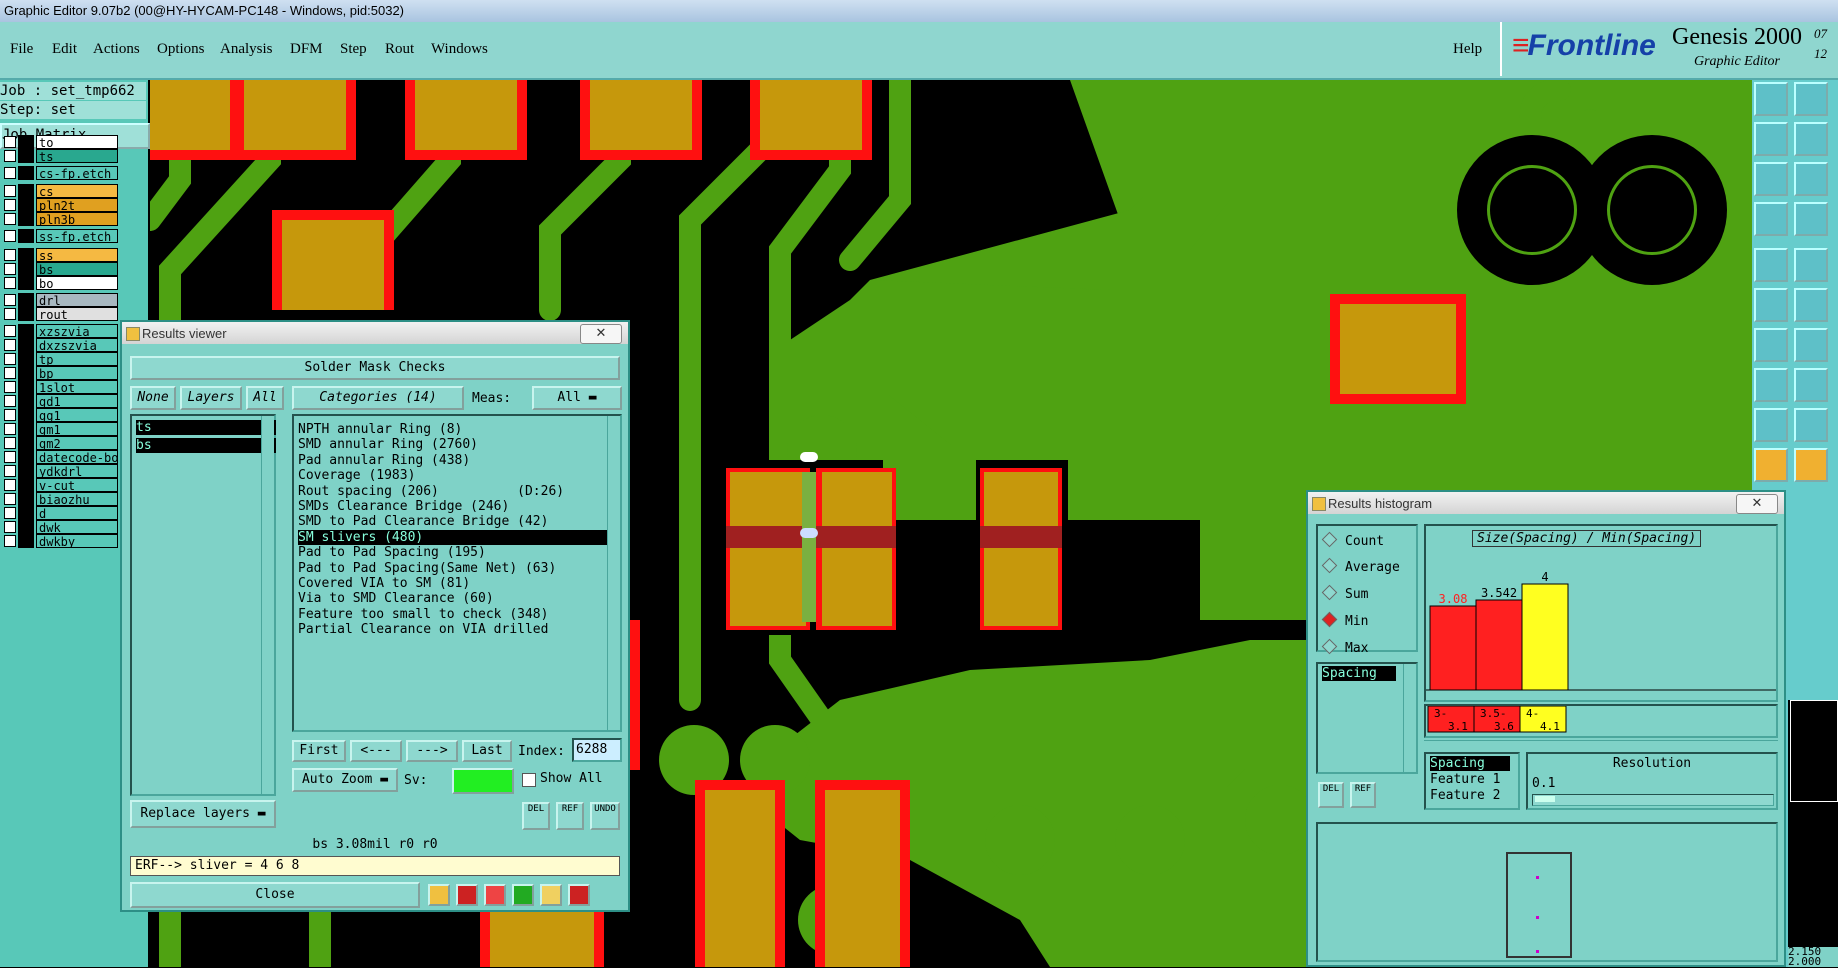 The width and height of the screenshot is (1838, 968). Describe the element at coordinates (423, 614) in the screenshot. I see `category-item: Feature too small to check (348)` at that location.